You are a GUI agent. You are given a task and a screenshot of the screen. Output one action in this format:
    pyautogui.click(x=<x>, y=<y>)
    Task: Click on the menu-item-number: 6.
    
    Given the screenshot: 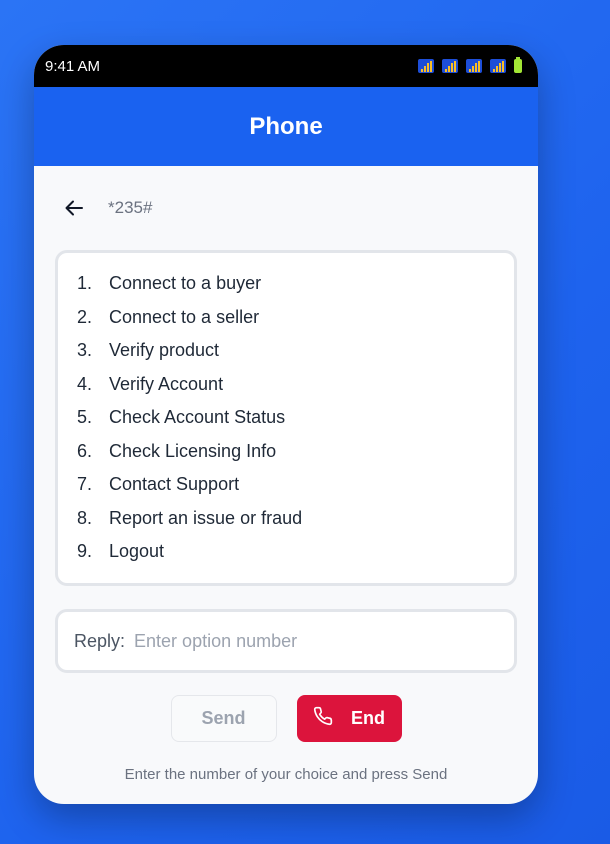 What is the action you would take?
    pyautogui.click(x=85, y=450)
    